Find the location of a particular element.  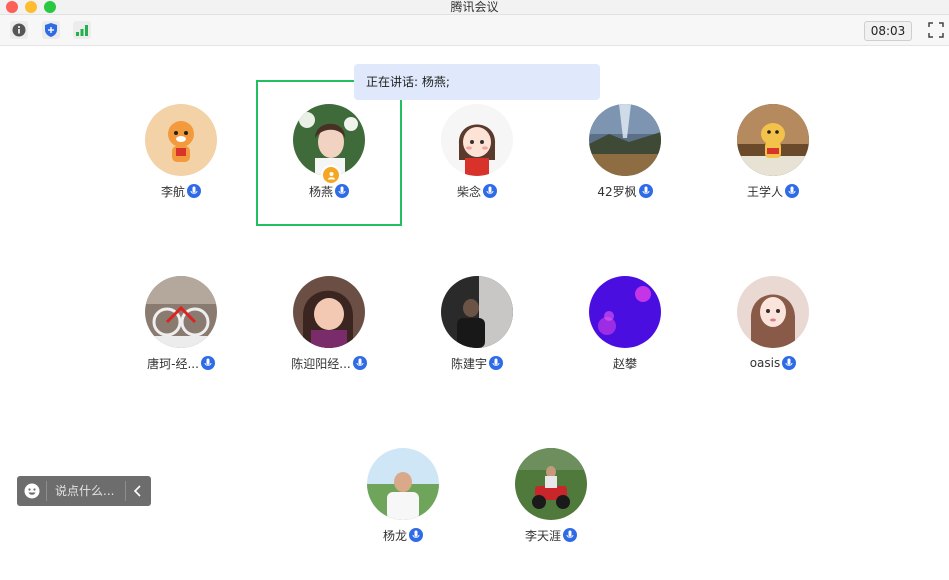

participant-name: 李航 is located at coordinates (172, 191).